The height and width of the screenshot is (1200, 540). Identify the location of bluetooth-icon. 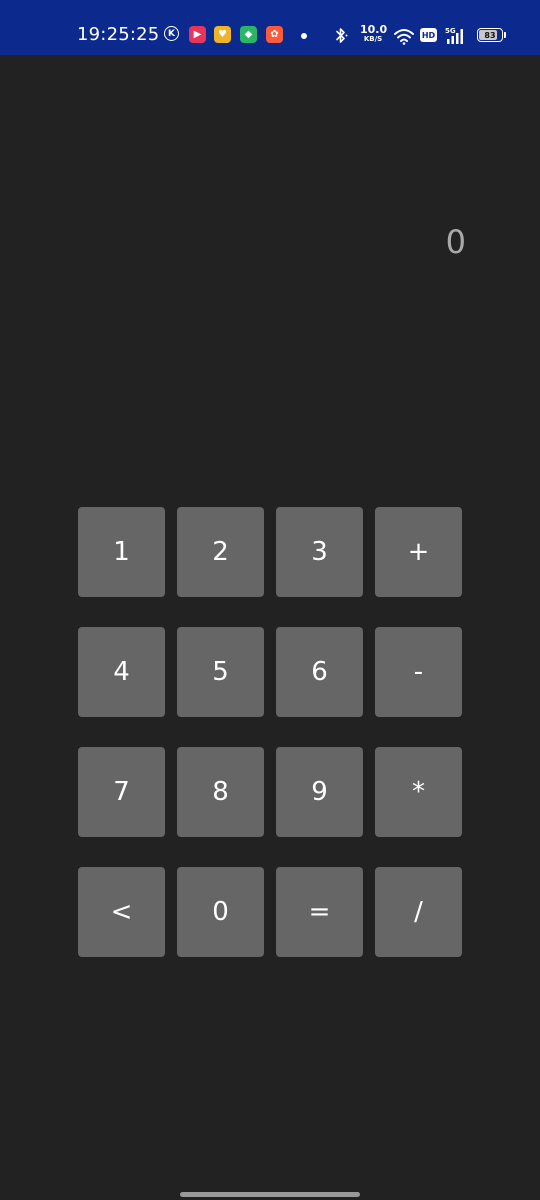
(342, 35).